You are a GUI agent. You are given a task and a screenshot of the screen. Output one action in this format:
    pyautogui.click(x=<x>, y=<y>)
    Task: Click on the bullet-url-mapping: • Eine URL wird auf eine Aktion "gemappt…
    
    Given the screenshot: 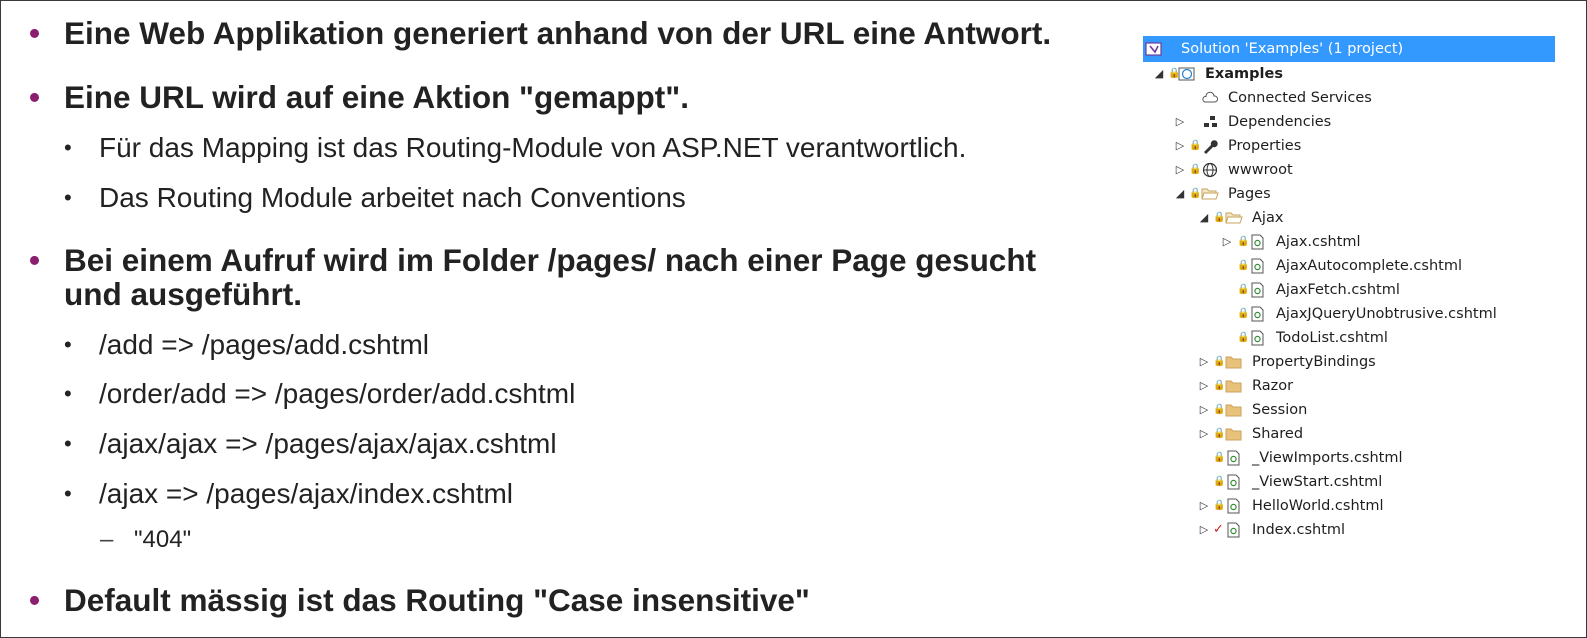 What is the action you would take?
    pyautogui.click(x=576, y=97)
    